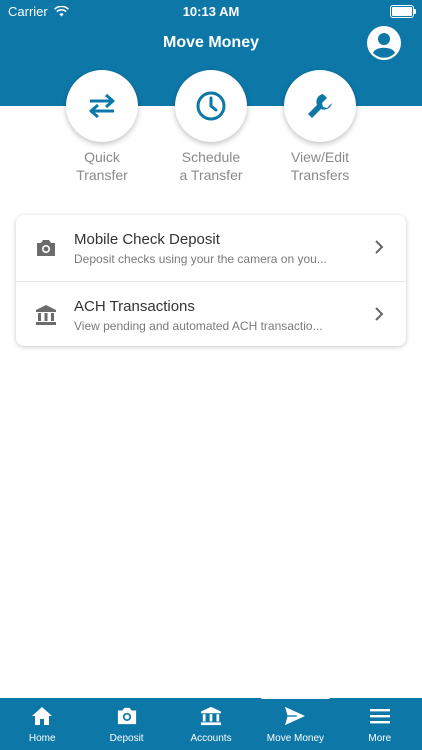 This screenshot has width=422, height=750. What do you see at coordinates (102, 106) in the screenshot?
I see `swap-arrows-icon` at bounding box center [102, 106].